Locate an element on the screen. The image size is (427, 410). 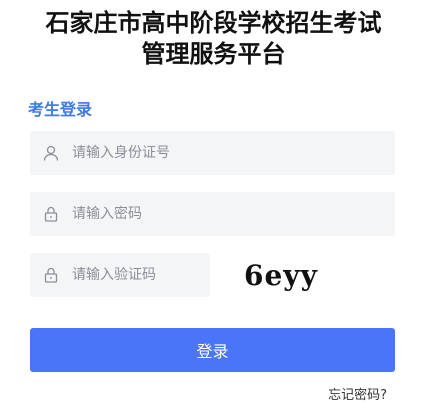
password-input is located at coordinates (229, 214).